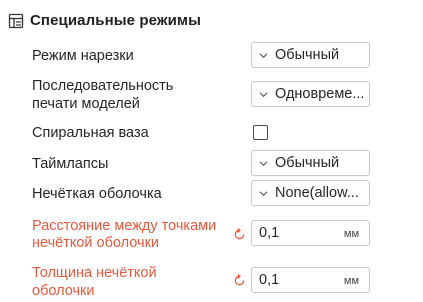 The height and width of the screenshot is (302, 423). Describe the element at coordinates (269, 280) in the screenshot. I see `fuzzy-thickness-value: 0,1` at that location.